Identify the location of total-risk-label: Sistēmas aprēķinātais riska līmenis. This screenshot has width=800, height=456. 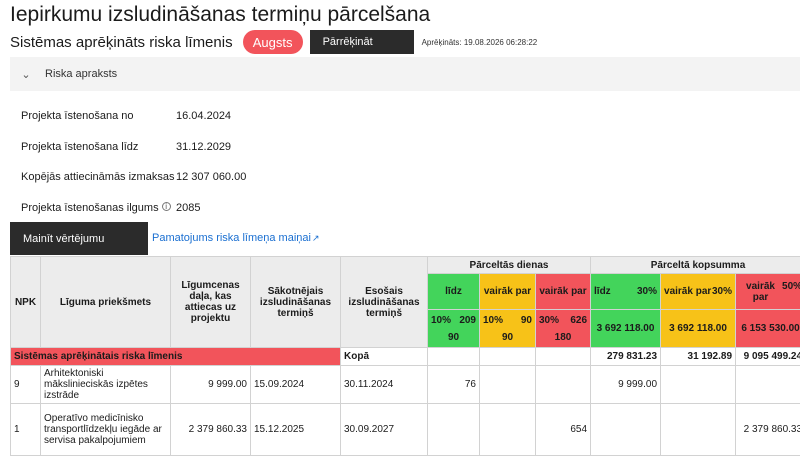
(175, 356).